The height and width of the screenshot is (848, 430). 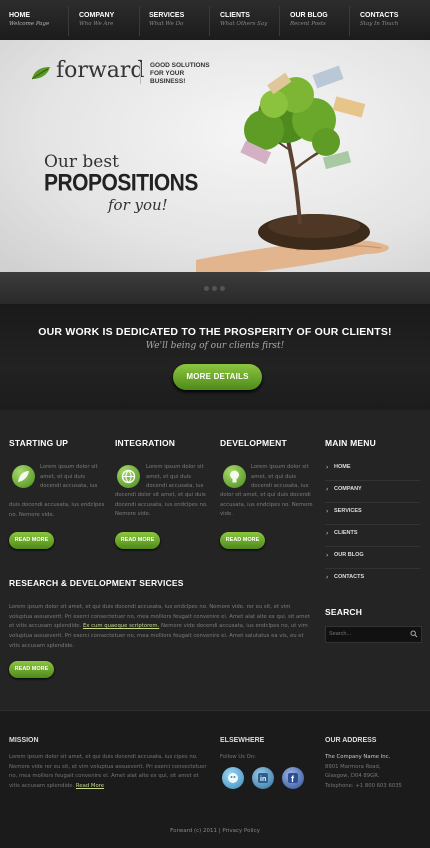 What do you see at coordinates (351, 740) in the screenshot?
I see `address-title: Our Address` at bounding box center [351, 740].